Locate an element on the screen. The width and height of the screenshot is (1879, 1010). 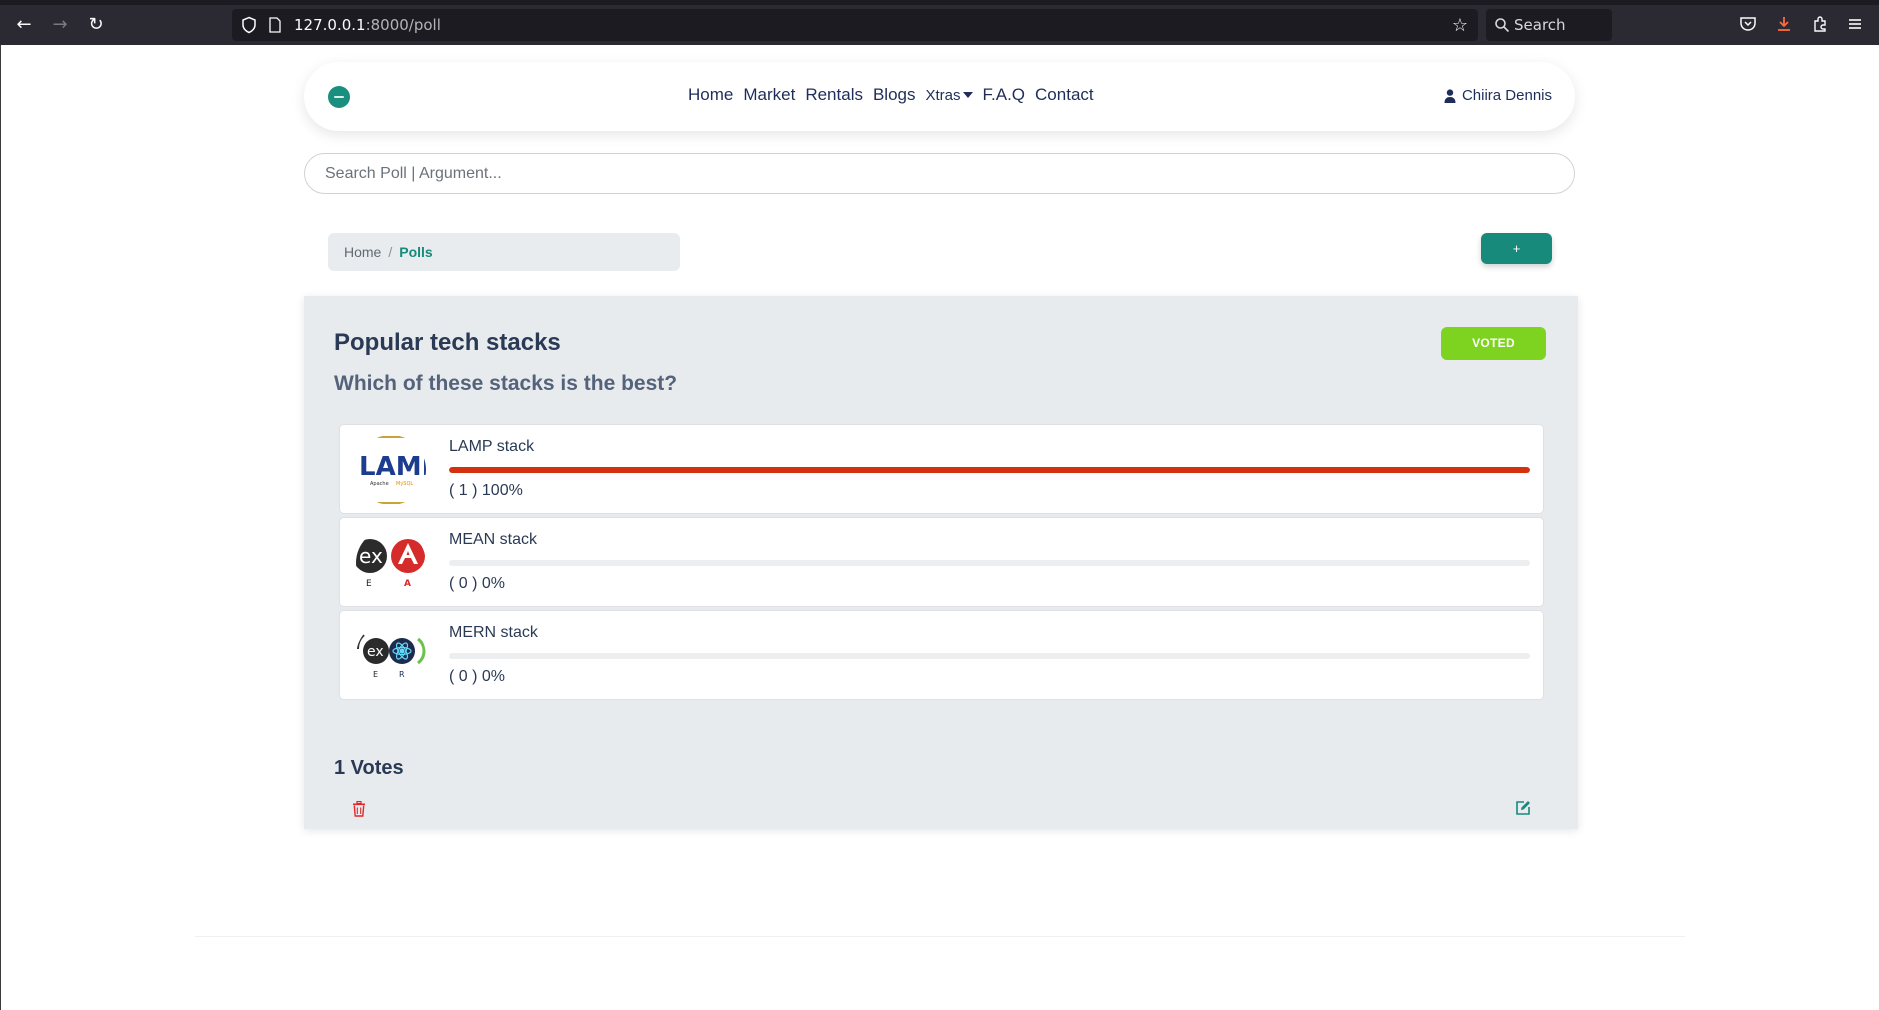
menu-icon is located at coordinates (1855, 24).